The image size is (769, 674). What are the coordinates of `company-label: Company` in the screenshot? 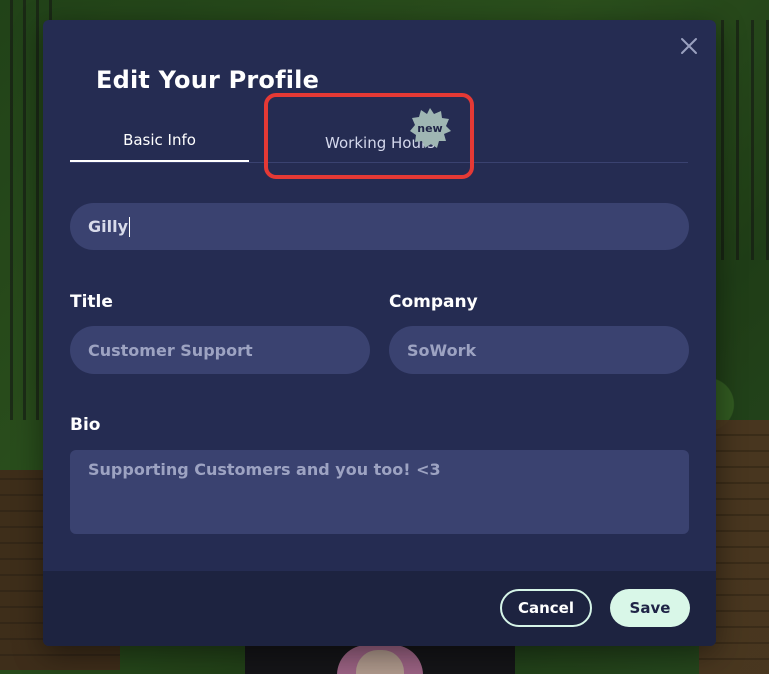 It's located at (433, 302).